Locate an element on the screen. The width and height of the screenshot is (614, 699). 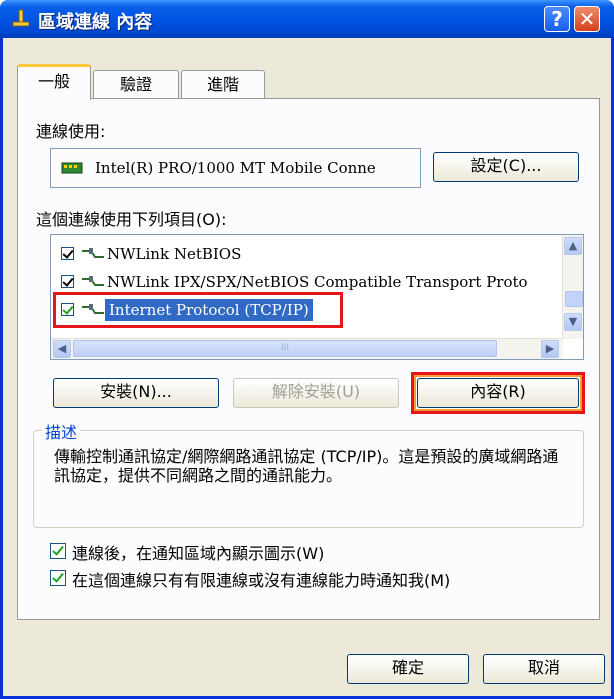
tab-general: 一般 is located at coordinates (54, 82).